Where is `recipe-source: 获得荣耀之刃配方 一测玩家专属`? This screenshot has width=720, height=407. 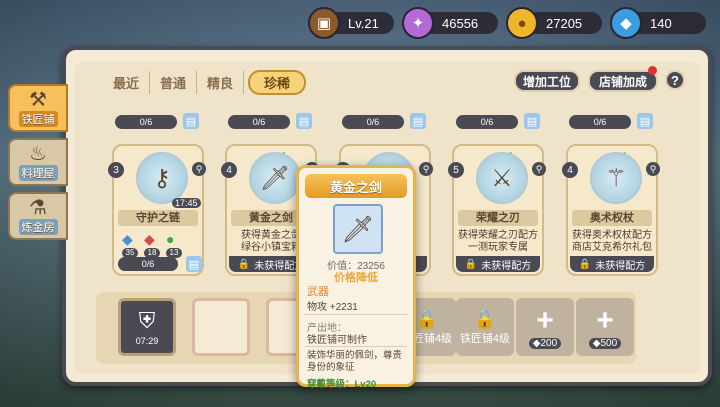 recipe-source: 获得荣耀之刃配方 一测玩家专属 is located at coordinates (498, 241).